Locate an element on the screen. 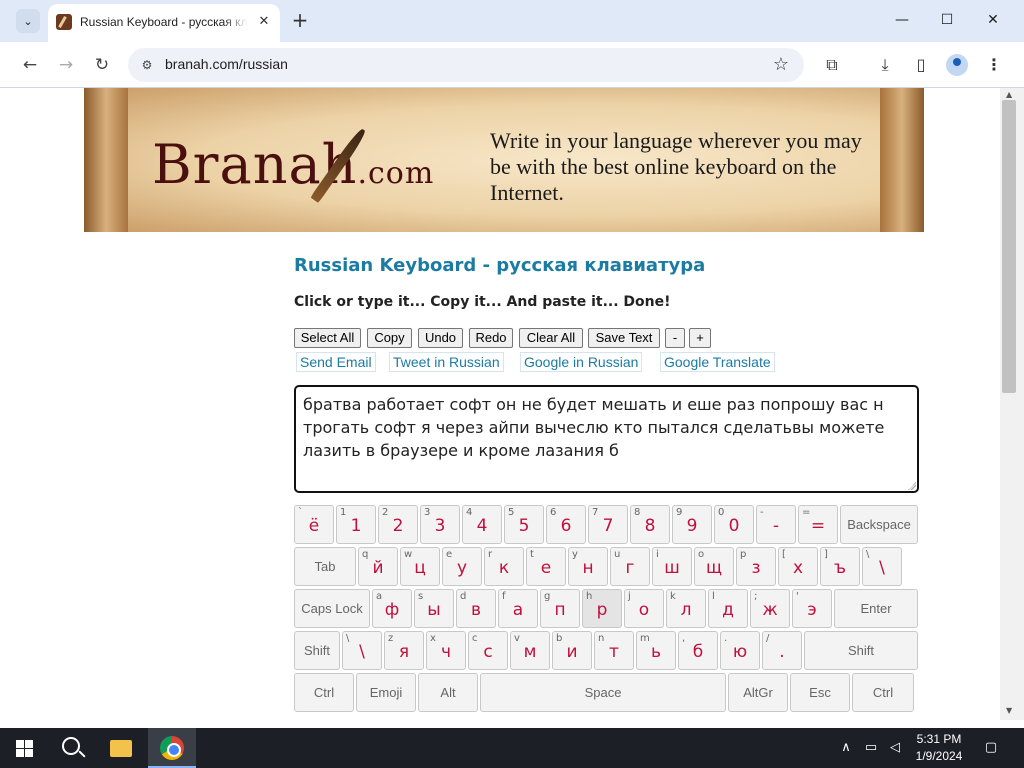 This screenshot has height=768, width=1024. network-icon: ▭ is located at coordinates (871, 748).